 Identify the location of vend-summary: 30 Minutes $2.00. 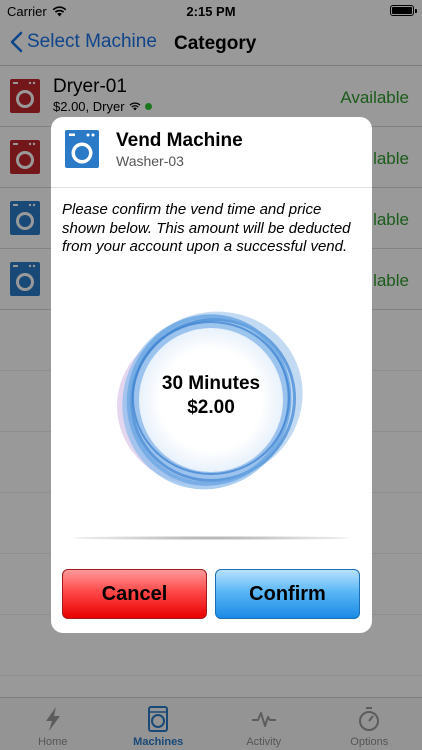
(211, 396).